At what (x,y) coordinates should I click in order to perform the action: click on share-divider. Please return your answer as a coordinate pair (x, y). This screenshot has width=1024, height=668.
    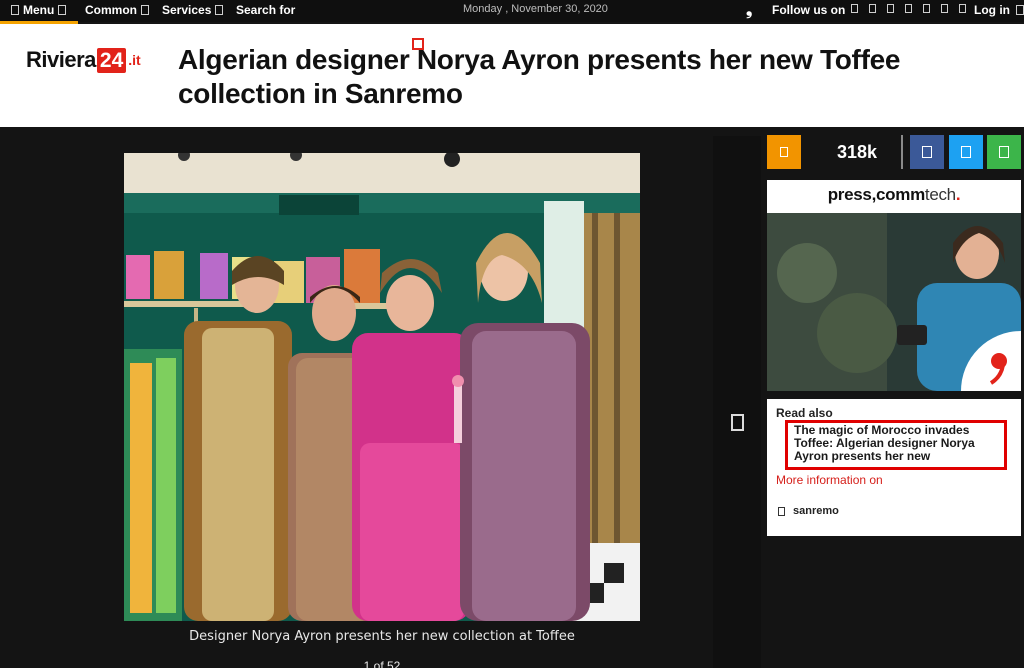
    Looking at the image, I should click on (902, 152).